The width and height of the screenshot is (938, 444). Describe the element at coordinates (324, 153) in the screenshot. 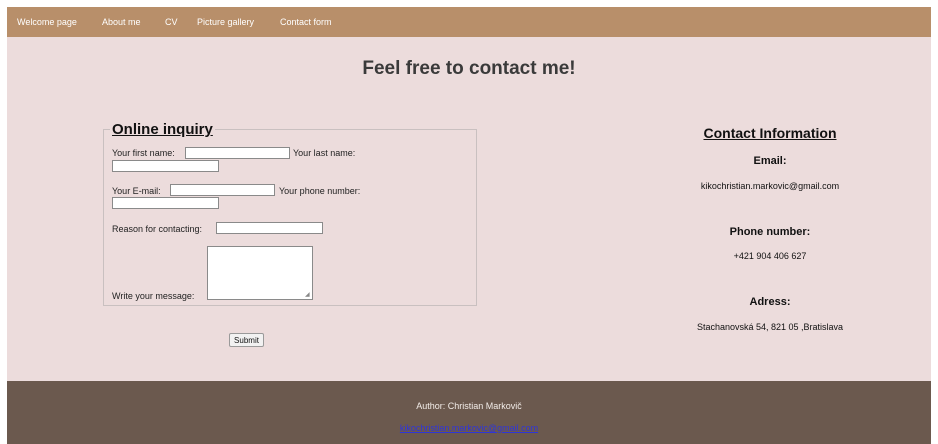

I see `last-name-label: Your last name:` at that location.